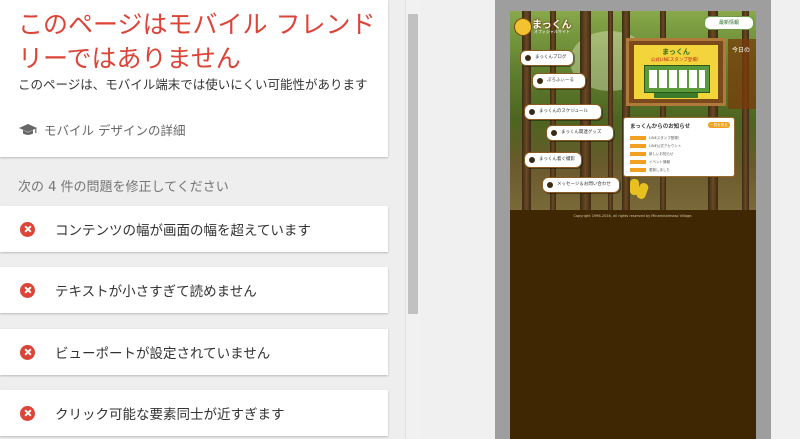 The height and width of the screenshot is (439, 800). Describe the element at coordinates (559, 81) in the screenshot. I see `menu-profile-button: ぷろふぃーる` at that location.